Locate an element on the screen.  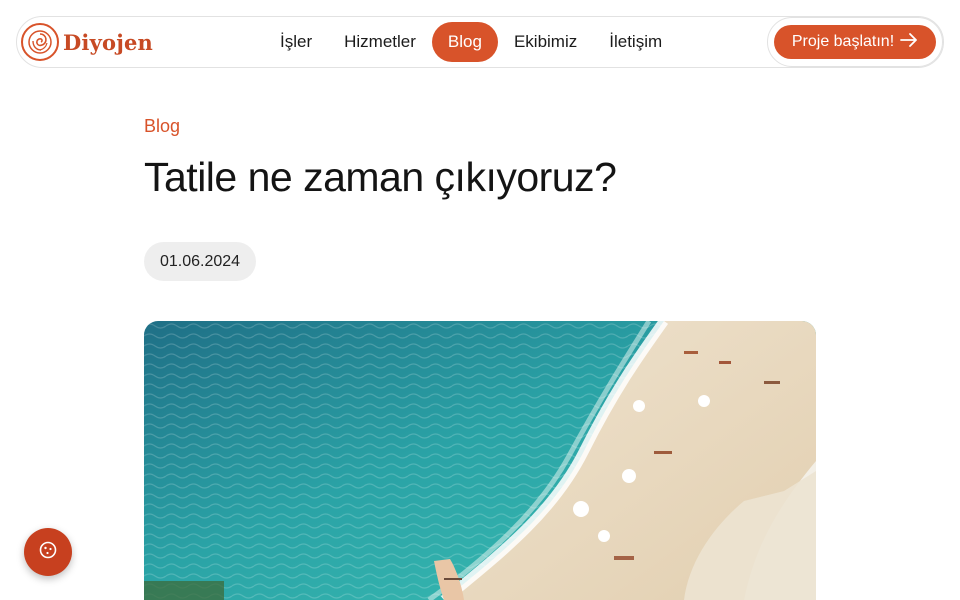
post-date: 01.06.2024 is located at coordinates (200, 261).